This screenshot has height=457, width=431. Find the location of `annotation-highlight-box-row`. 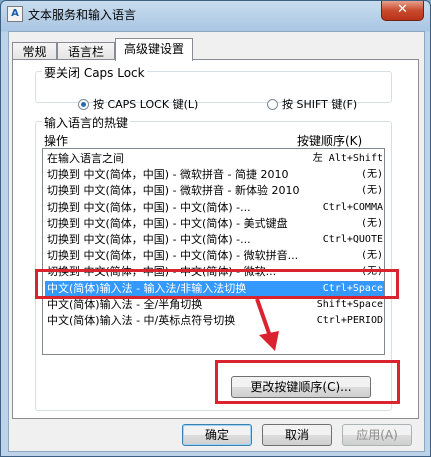

annotation-highlight-box-row is located at coordinates (217, 284).